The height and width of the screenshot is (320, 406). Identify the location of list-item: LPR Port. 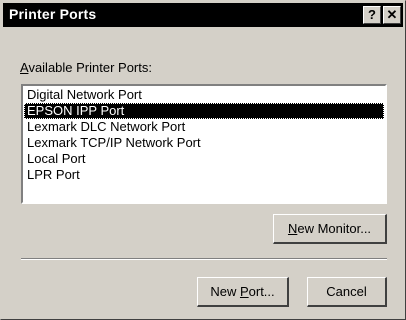
(204, 175).